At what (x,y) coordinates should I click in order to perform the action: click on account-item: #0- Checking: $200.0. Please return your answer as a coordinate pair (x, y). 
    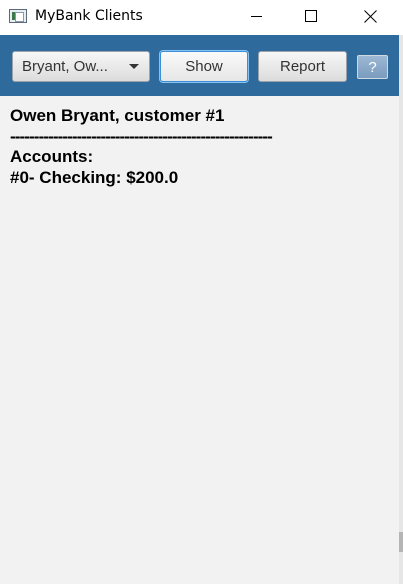
    Looking at the image, I should click on (94, 177).